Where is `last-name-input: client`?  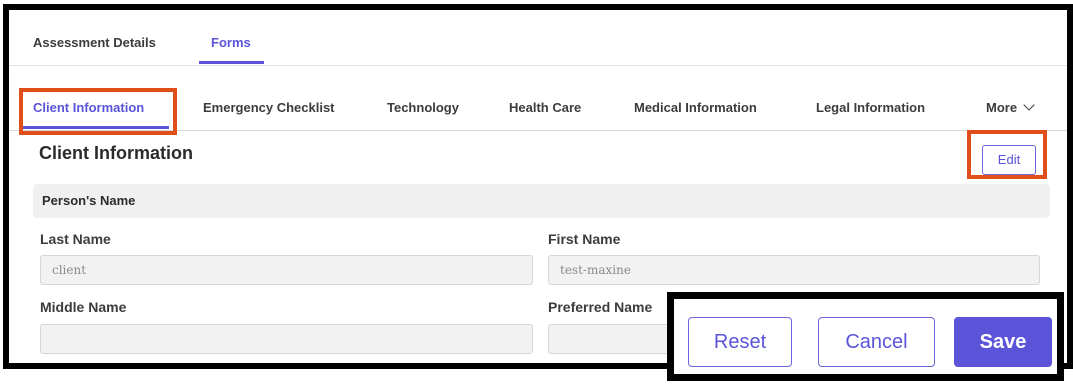
last-name-input: client is located at coordinates (286, 270).